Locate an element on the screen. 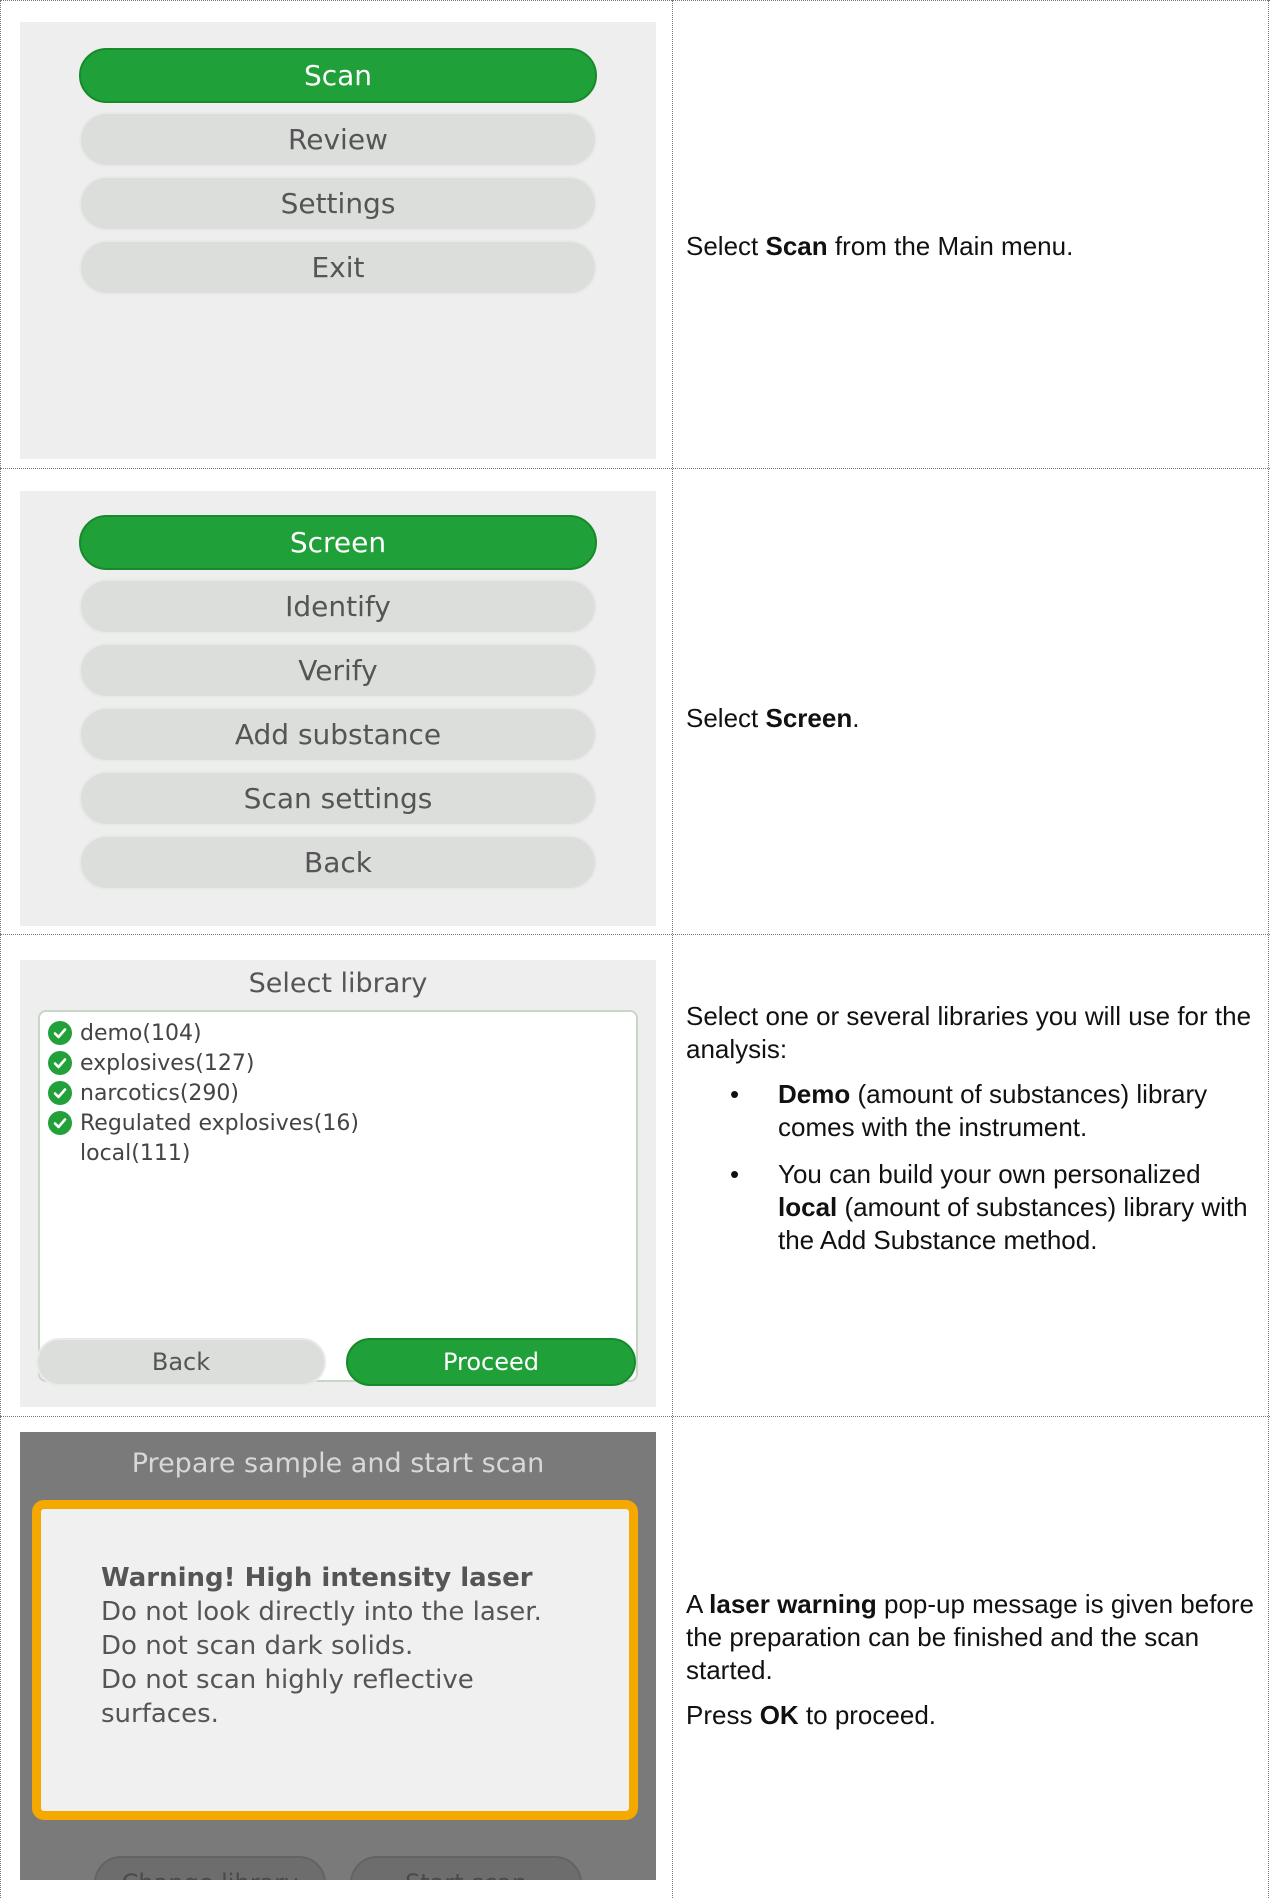 This screenshot has height=1898, width=1270. library-item-explosives: explosives(127) is located at coordinates (151, 1063).